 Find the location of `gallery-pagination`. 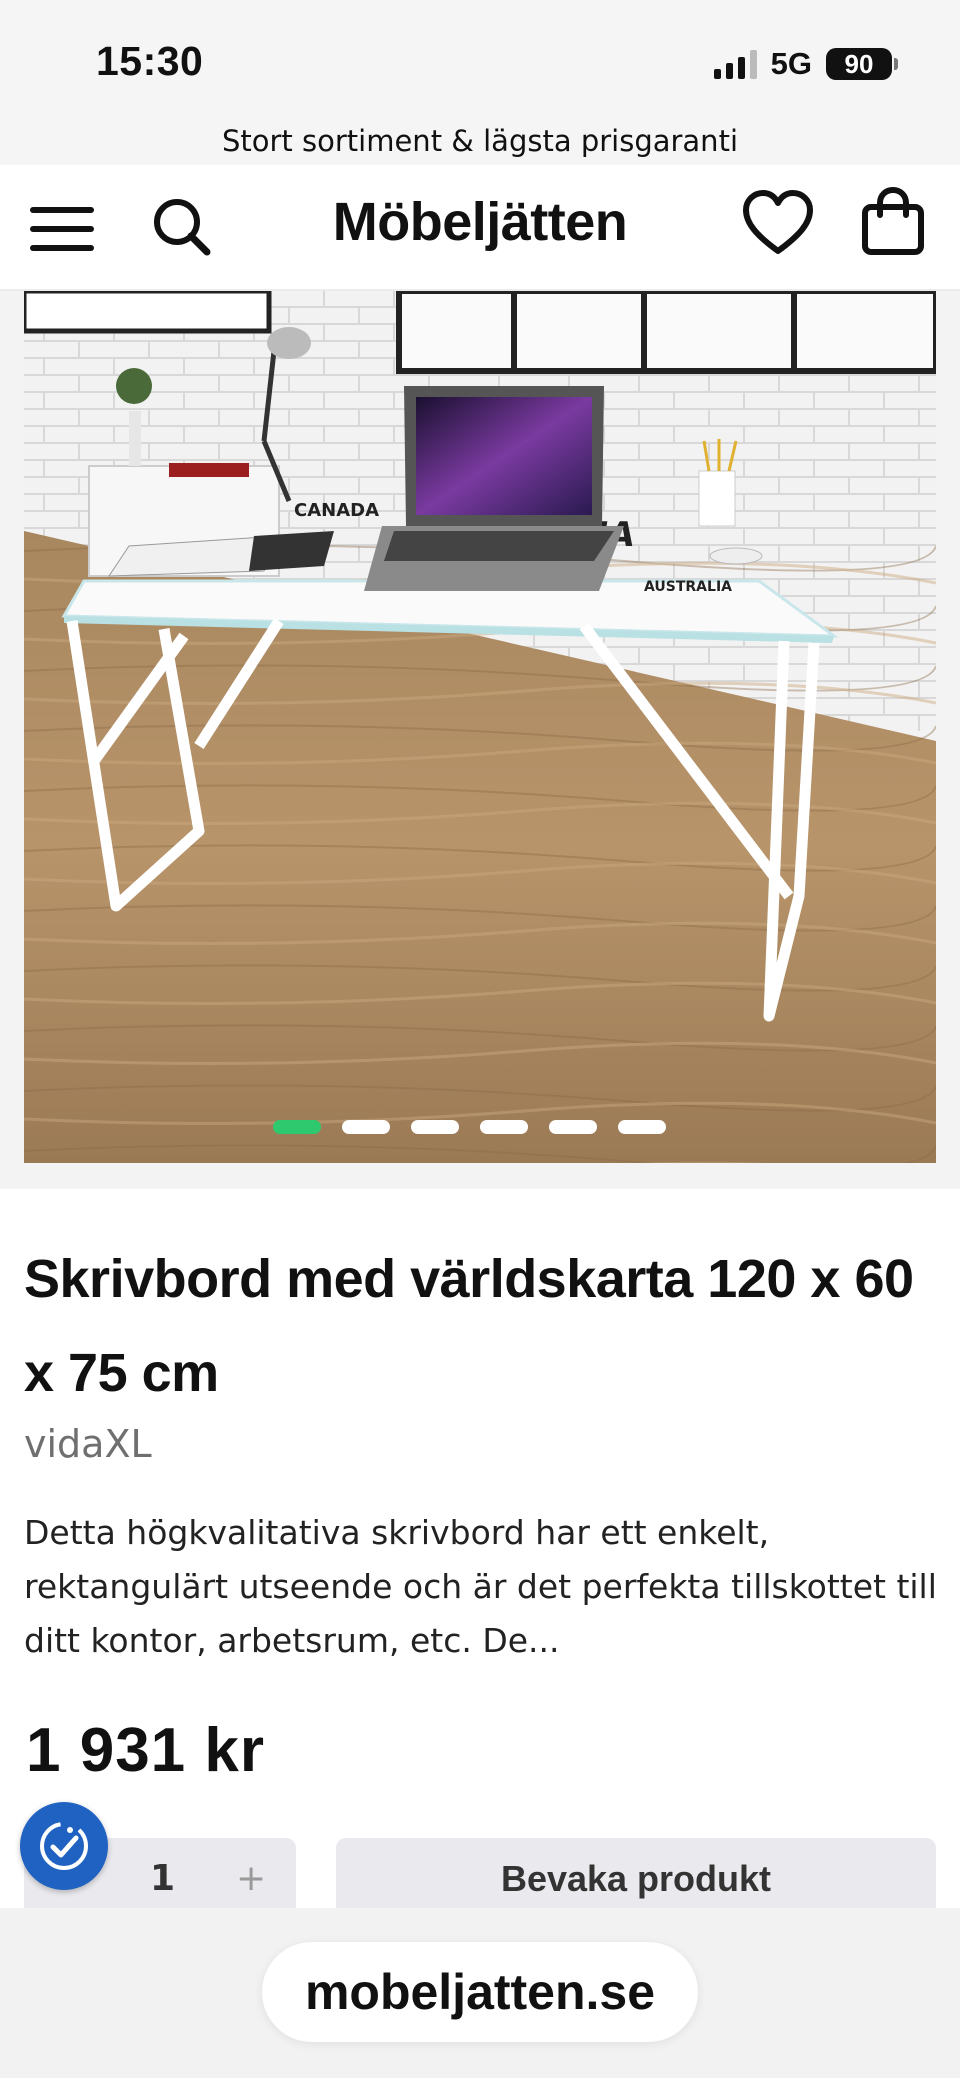

gallery-pagination is located at coordinates (480, 1127).